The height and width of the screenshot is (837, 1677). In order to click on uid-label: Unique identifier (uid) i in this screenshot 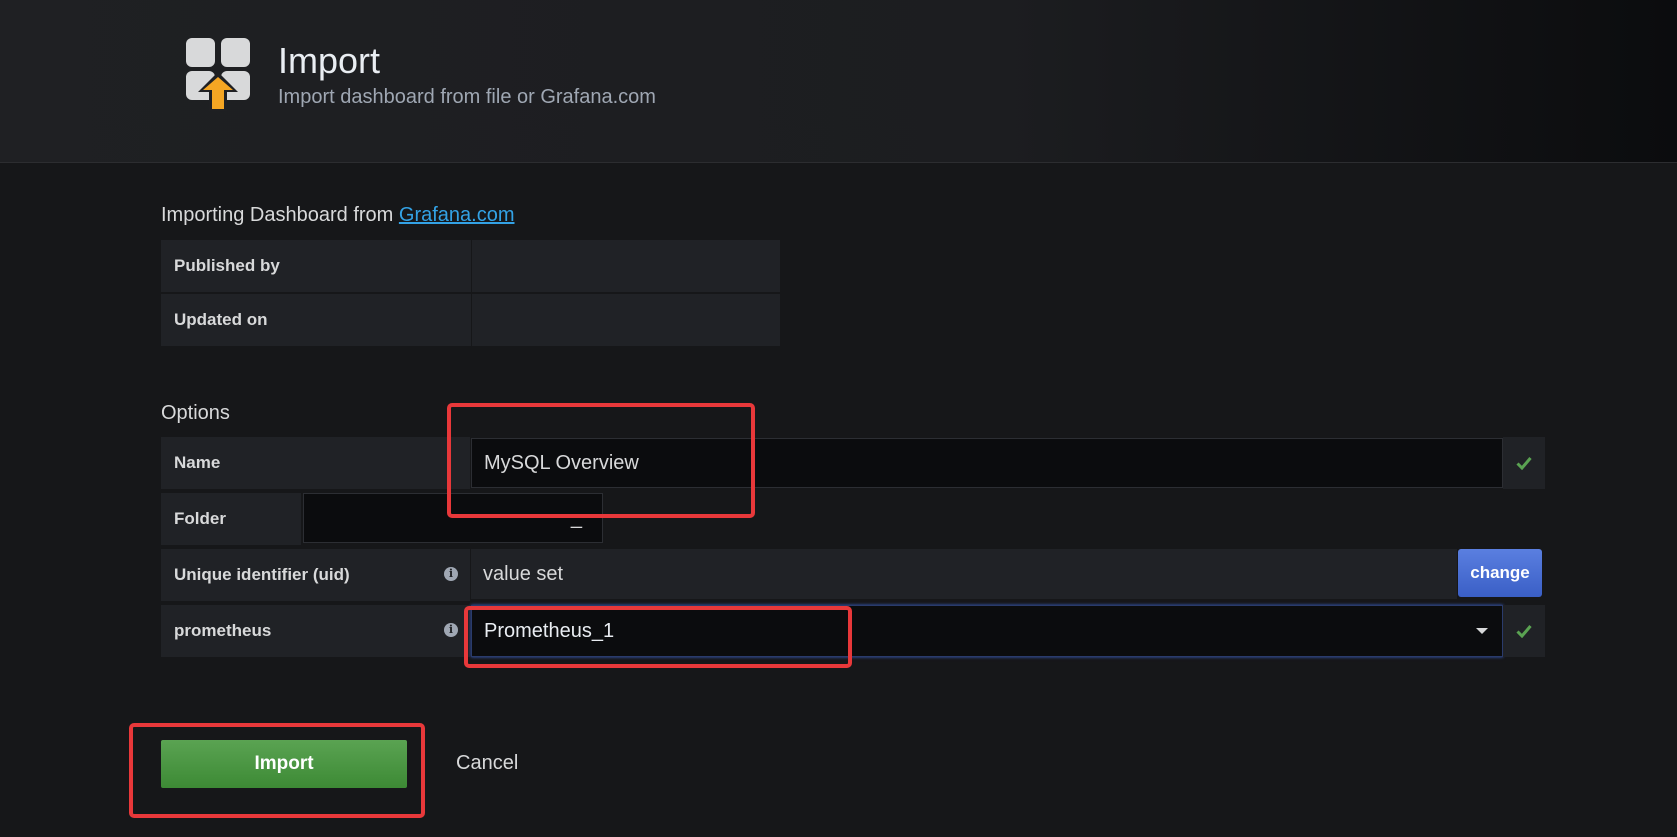, I will do `click(315, 575)`.